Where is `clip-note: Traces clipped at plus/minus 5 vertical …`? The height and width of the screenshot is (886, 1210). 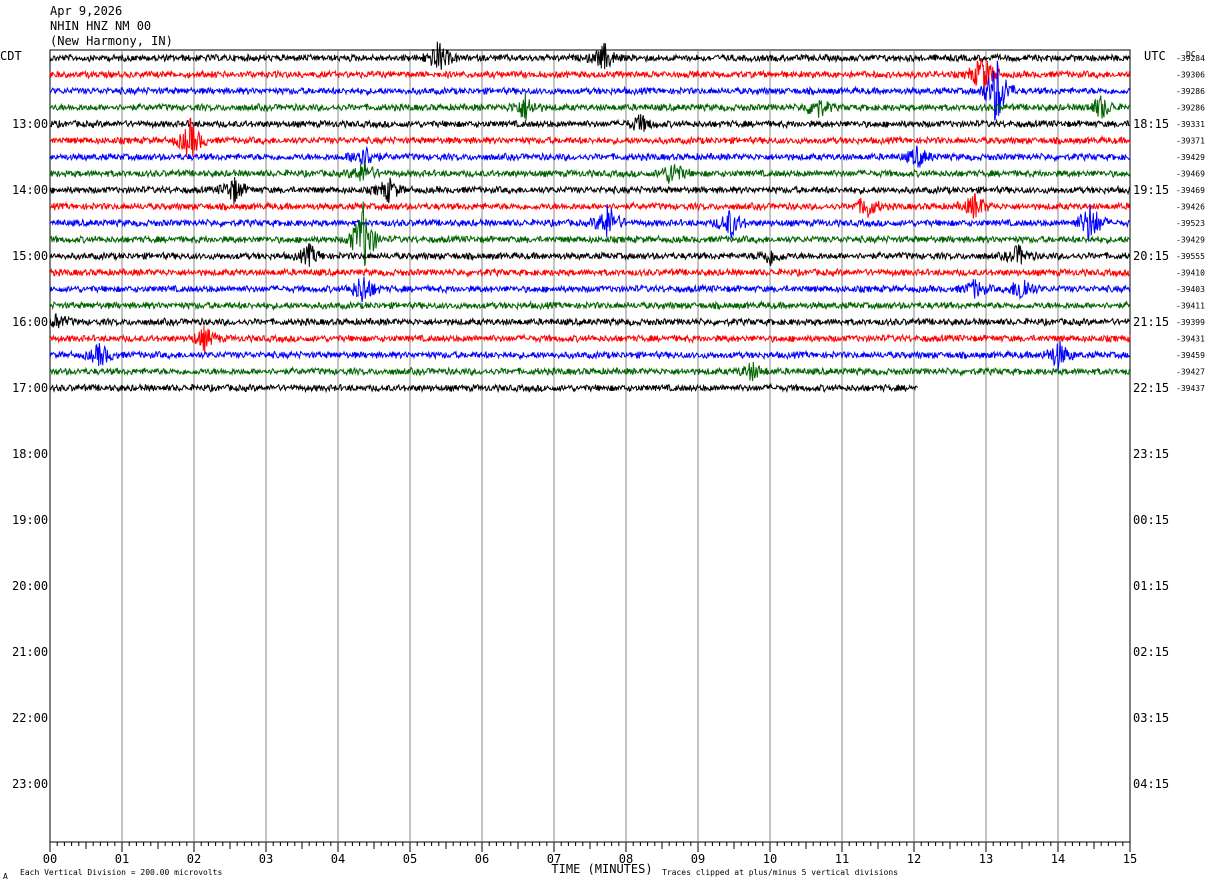 clip-note: Traces clipped at plus/minus 5 vertical … is located at coordinates (780, 872).